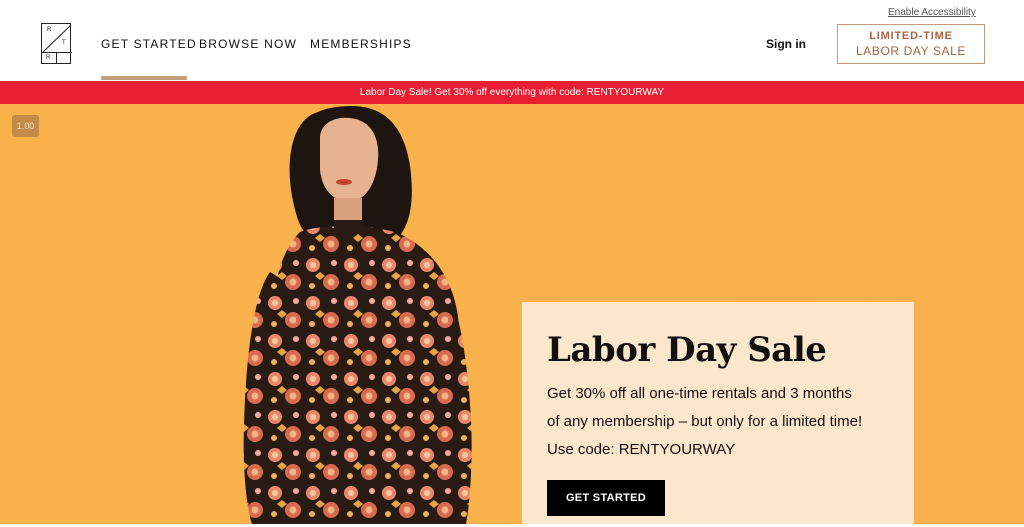 This screenshot has width=1024, height=527. Describe the element at coordinates (641, 449) in the screenshot. I see `promo-code-line: Use code: RENTYOURWAY` at that location.